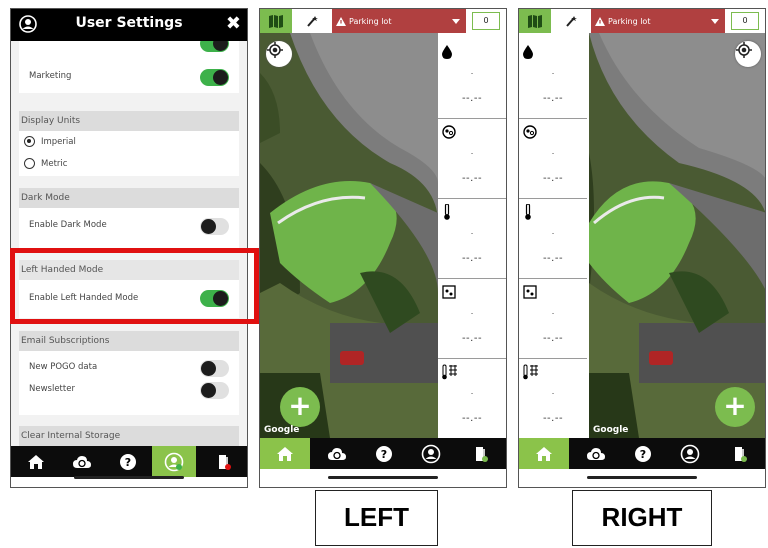 The height and width of the screenshot is (548, 768). Describe the element at coordinates (129, 383) in the screenshot. I see `email-card: New POGO data Newsletter` at that location.